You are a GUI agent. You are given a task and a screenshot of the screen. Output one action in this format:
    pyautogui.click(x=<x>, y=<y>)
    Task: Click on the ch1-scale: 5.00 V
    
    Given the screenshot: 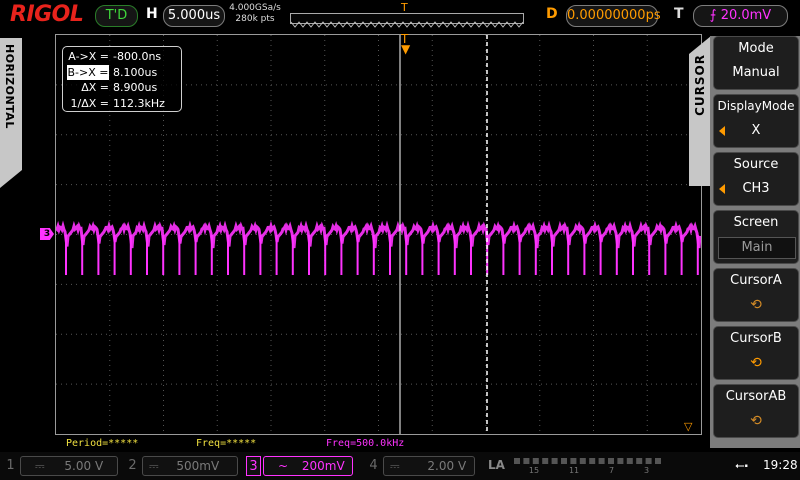 What is the action you would take?
    pyautogui.click(x=84, y=466)
    